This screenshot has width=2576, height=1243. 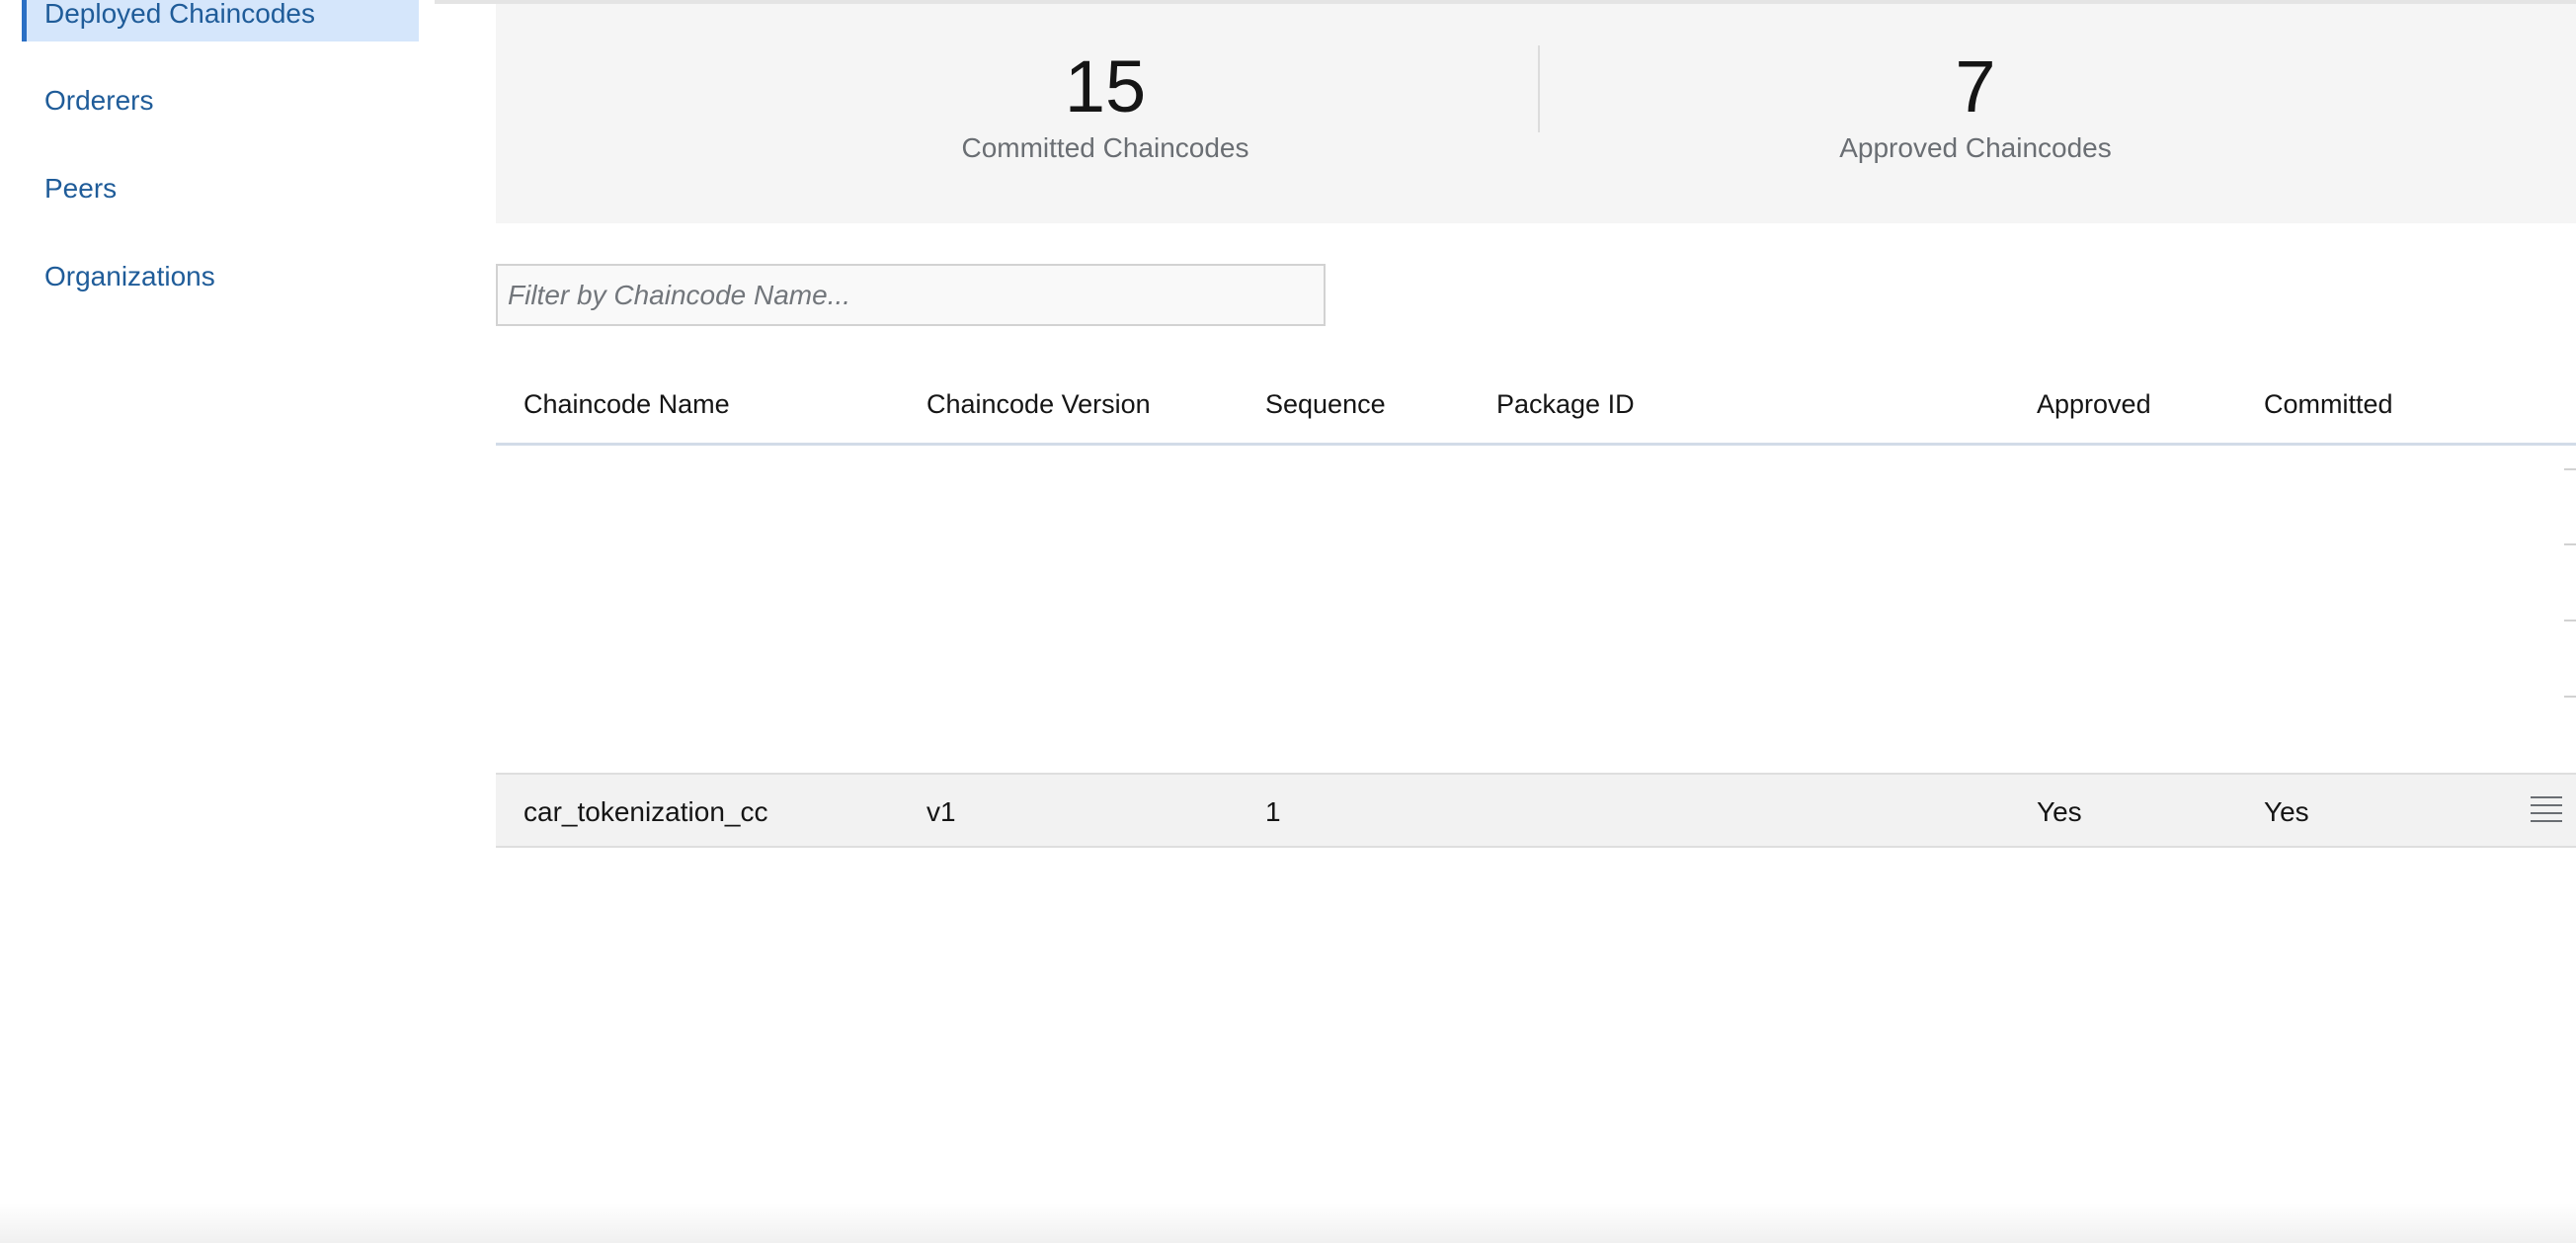 I want to click on cell-approved: Yes, so click(x=2059, y=811).